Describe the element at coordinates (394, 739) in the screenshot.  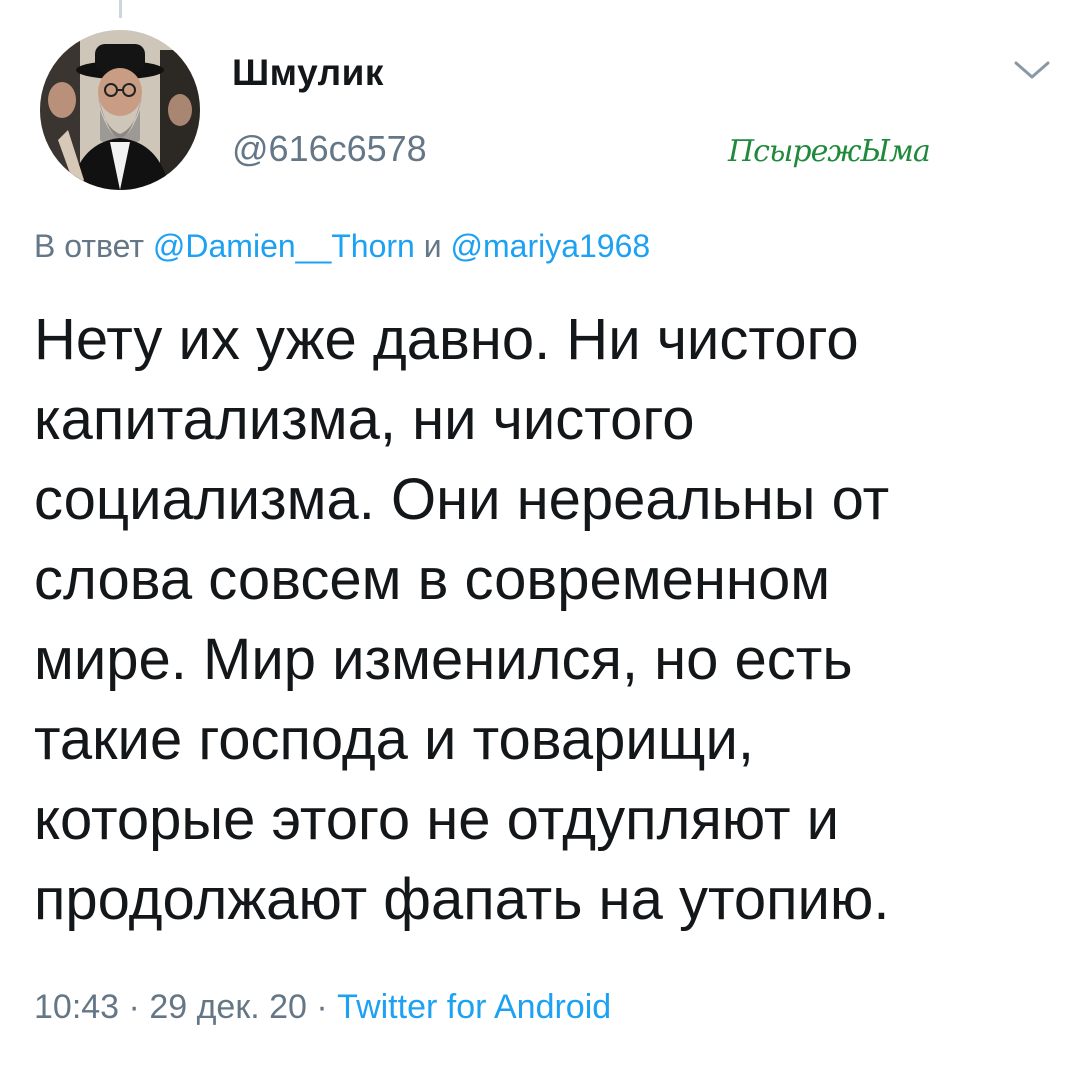
I see `tweet-text-line: такие господа и товарищи,` at that location.